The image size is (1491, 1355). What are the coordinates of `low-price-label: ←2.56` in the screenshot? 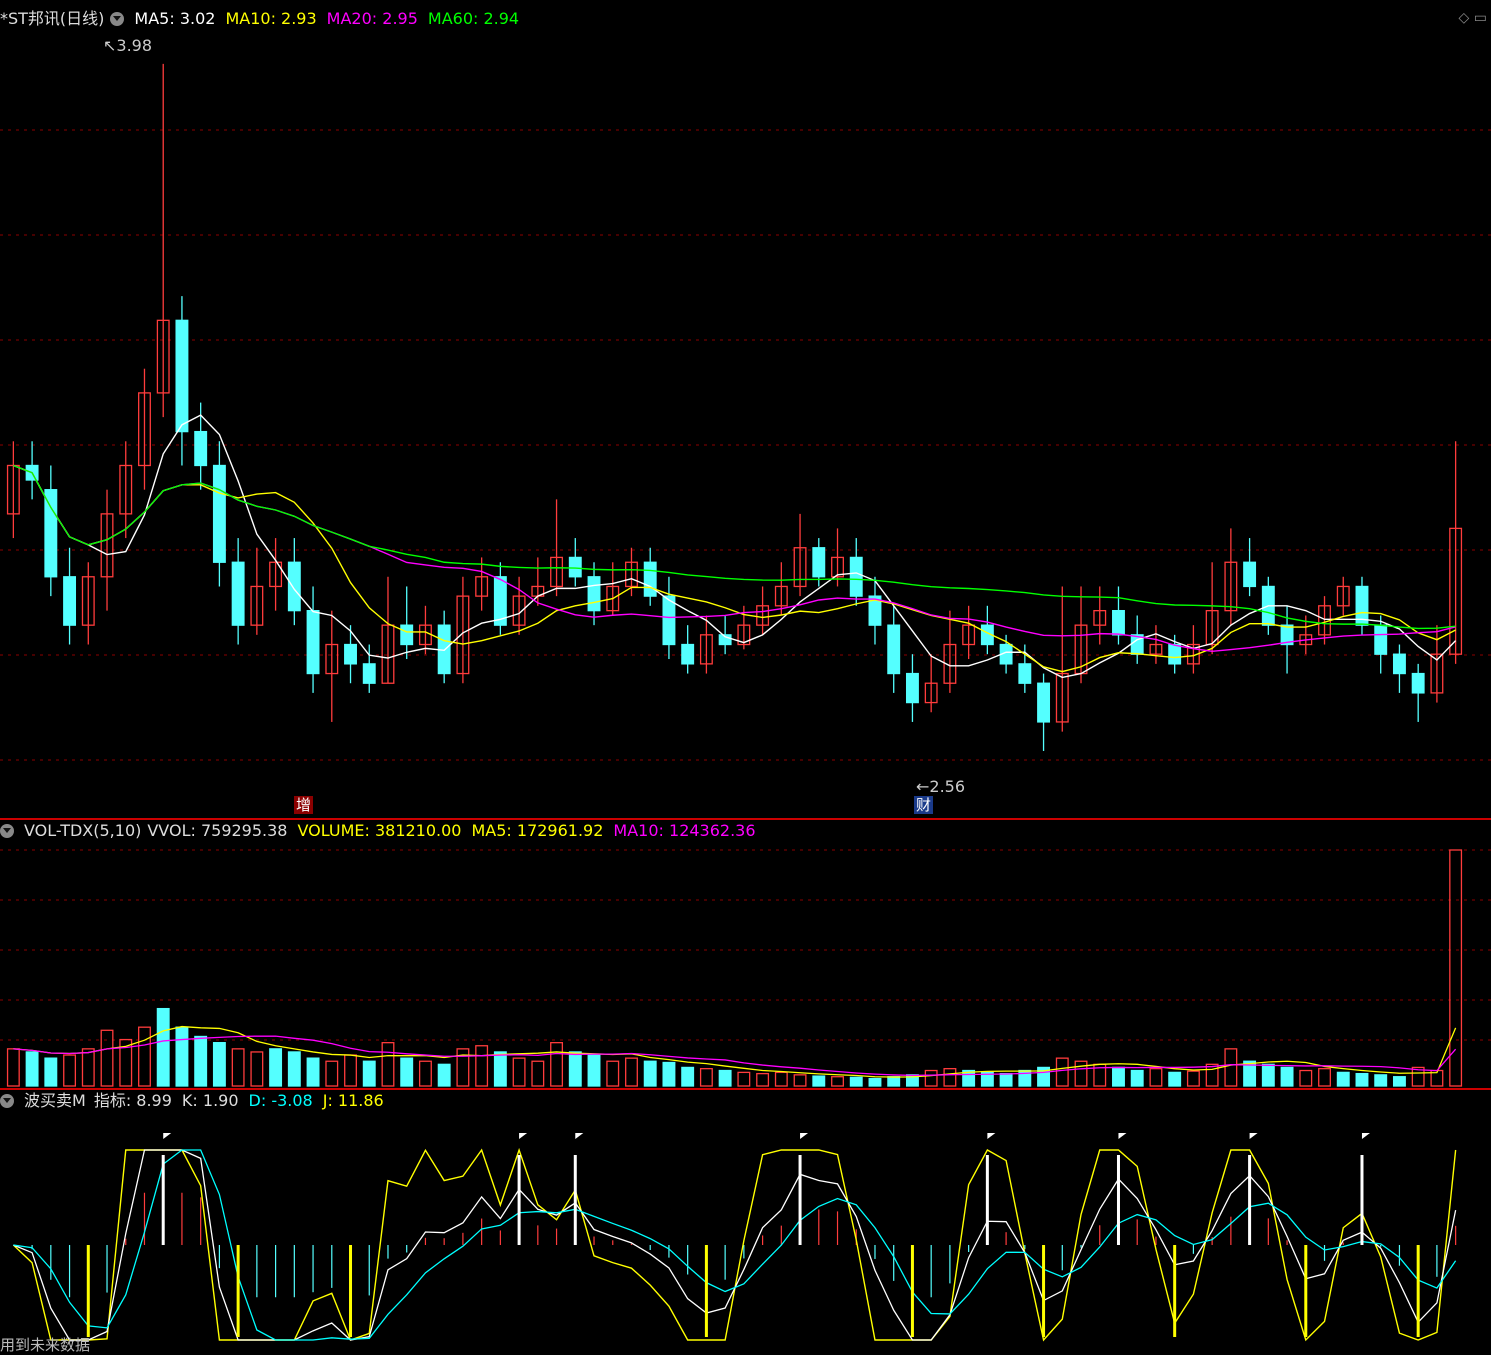 It's located at (941, 786).